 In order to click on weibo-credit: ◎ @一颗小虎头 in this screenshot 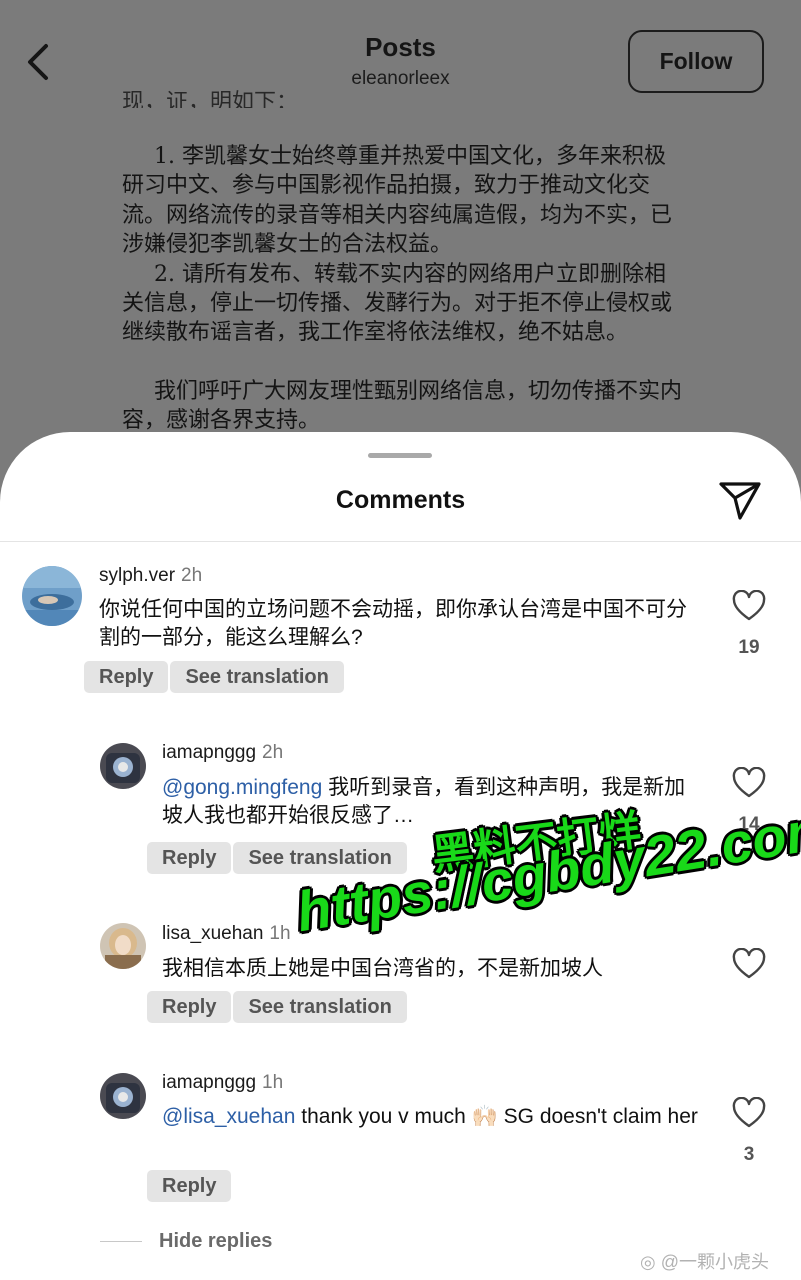, I will do `click(704, 1261)`.